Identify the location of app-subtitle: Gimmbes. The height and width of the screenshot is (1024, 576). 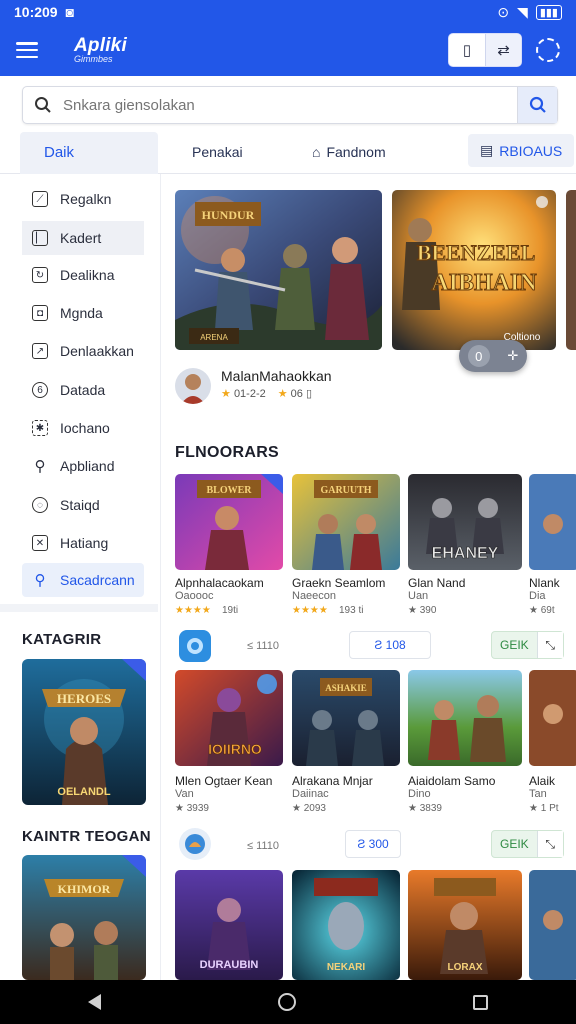
(93, 59).